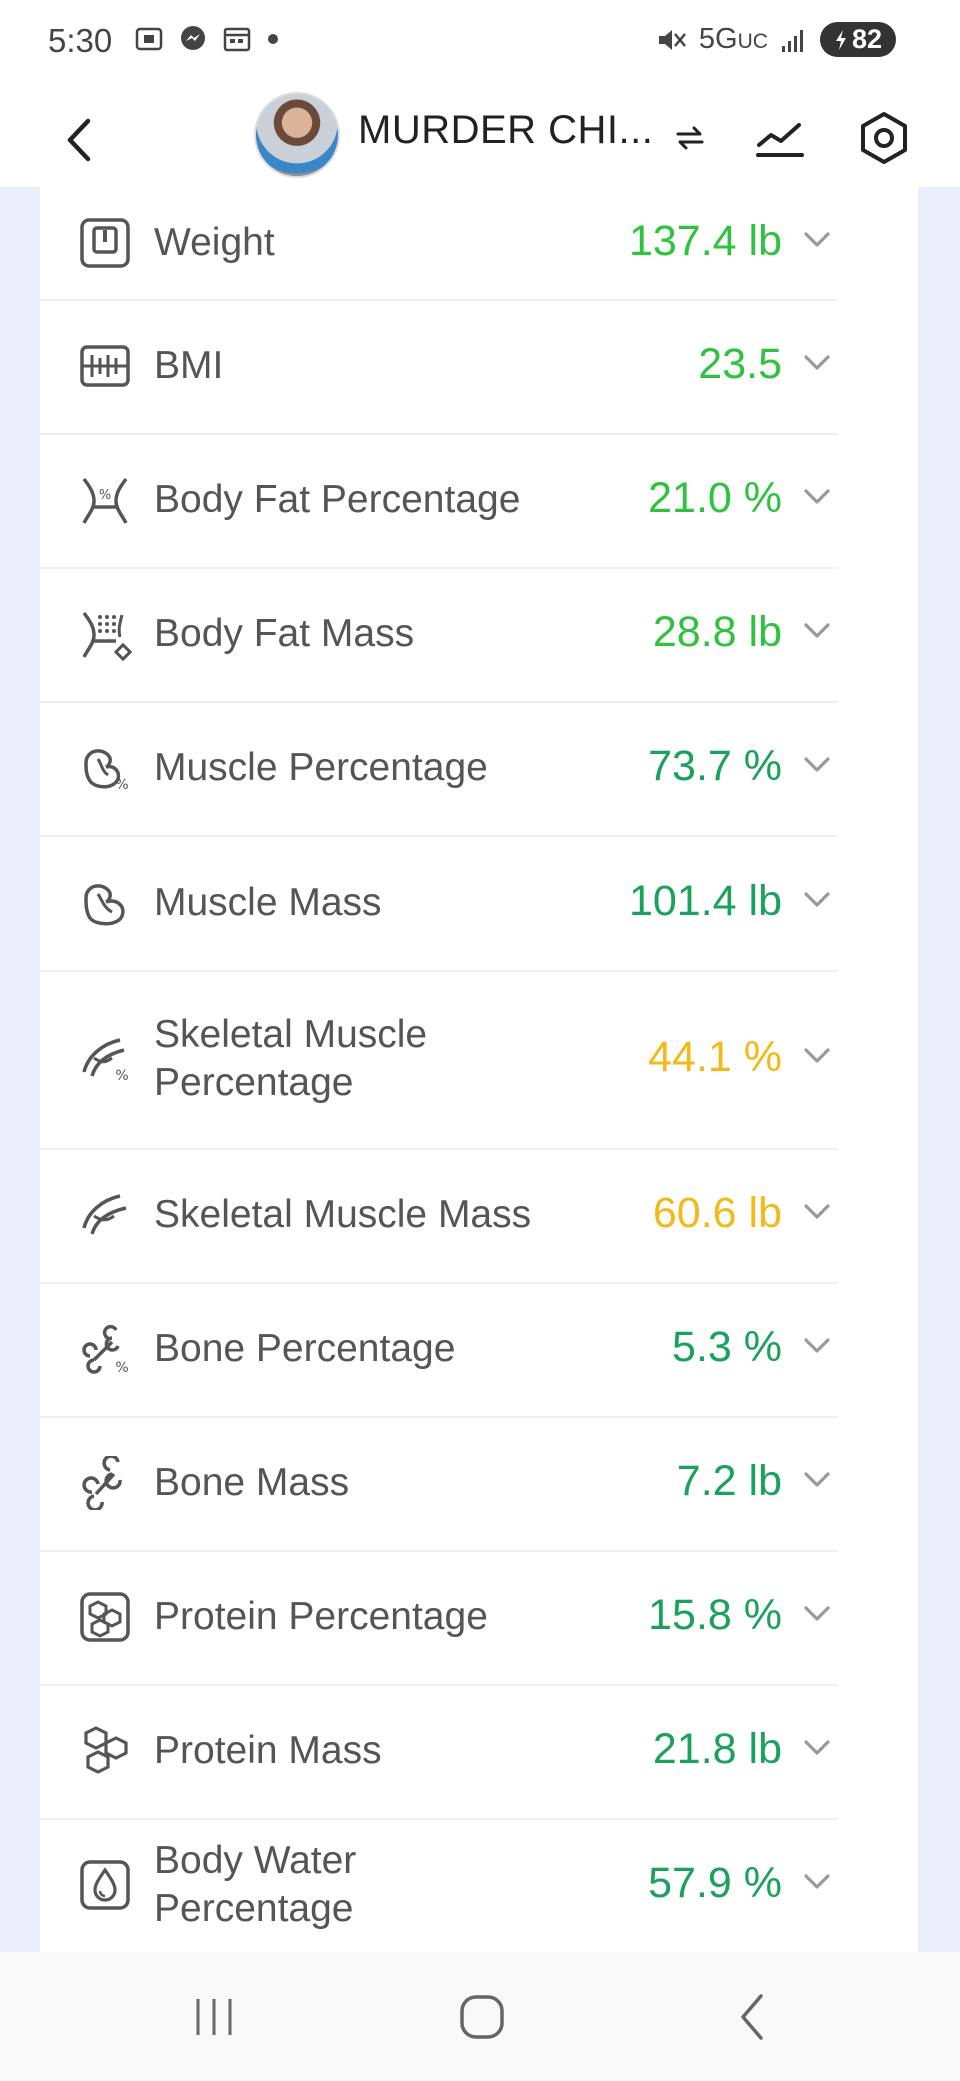 The width and height of the screenshot is (960, 2081). What do you see at coordinates (715, 766) in the screenshot?
I see `metric-value: 73.7 %` at bounding box center [715, 766].